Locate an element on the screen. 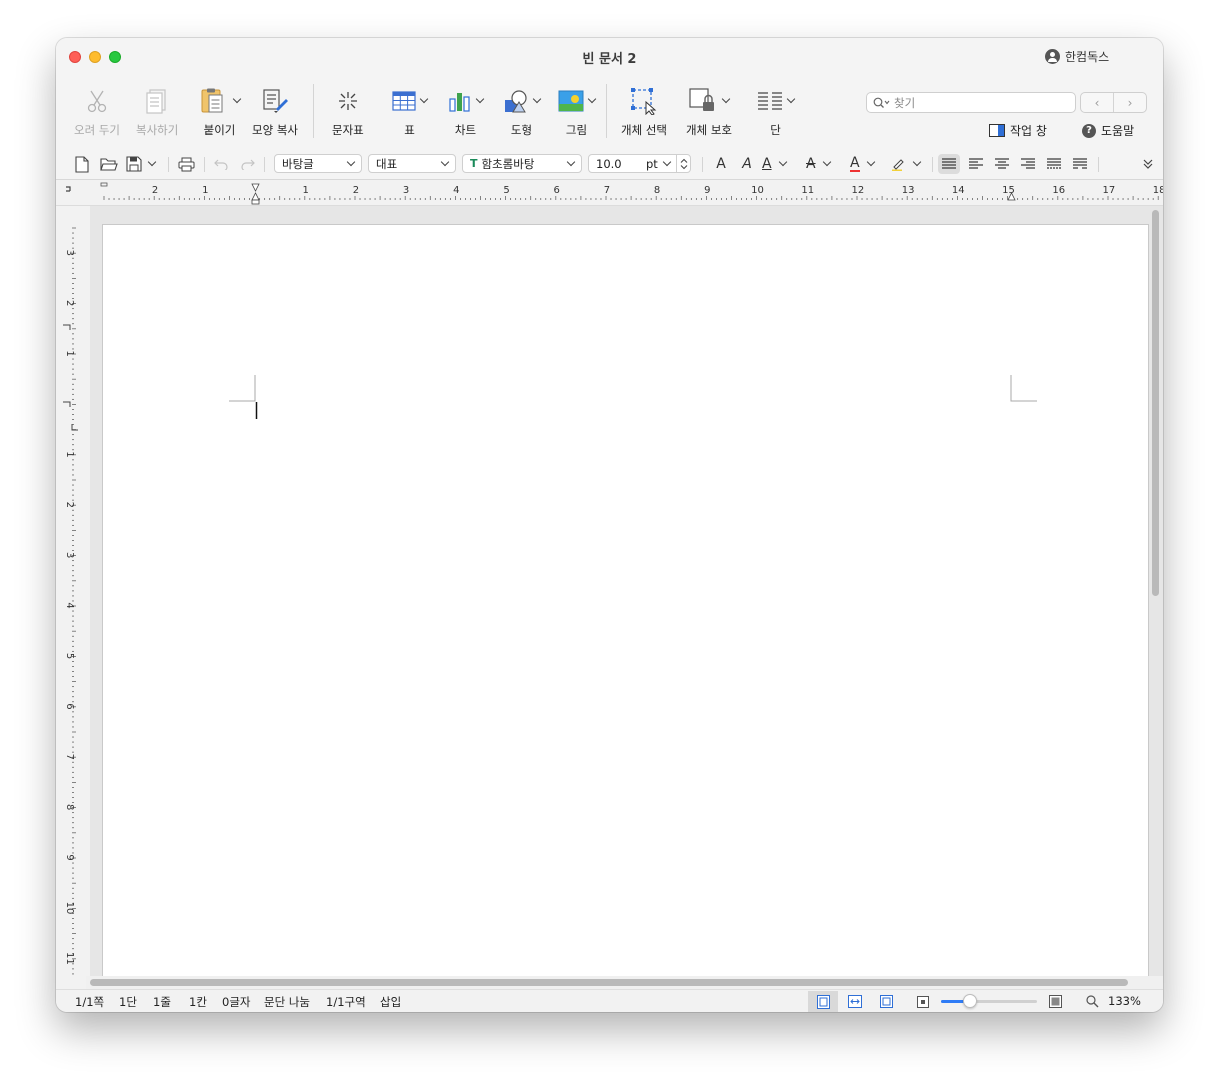 Image resolution: width=1219 pixels, height=1086 pixels. zoom-slider-knob is located at coordinates (969, 1001).